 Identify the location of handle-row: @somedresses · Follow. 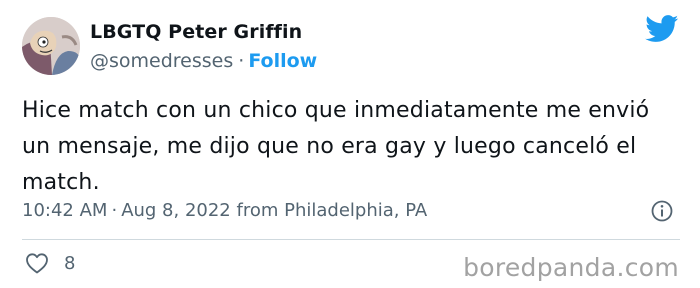
(203, 61).